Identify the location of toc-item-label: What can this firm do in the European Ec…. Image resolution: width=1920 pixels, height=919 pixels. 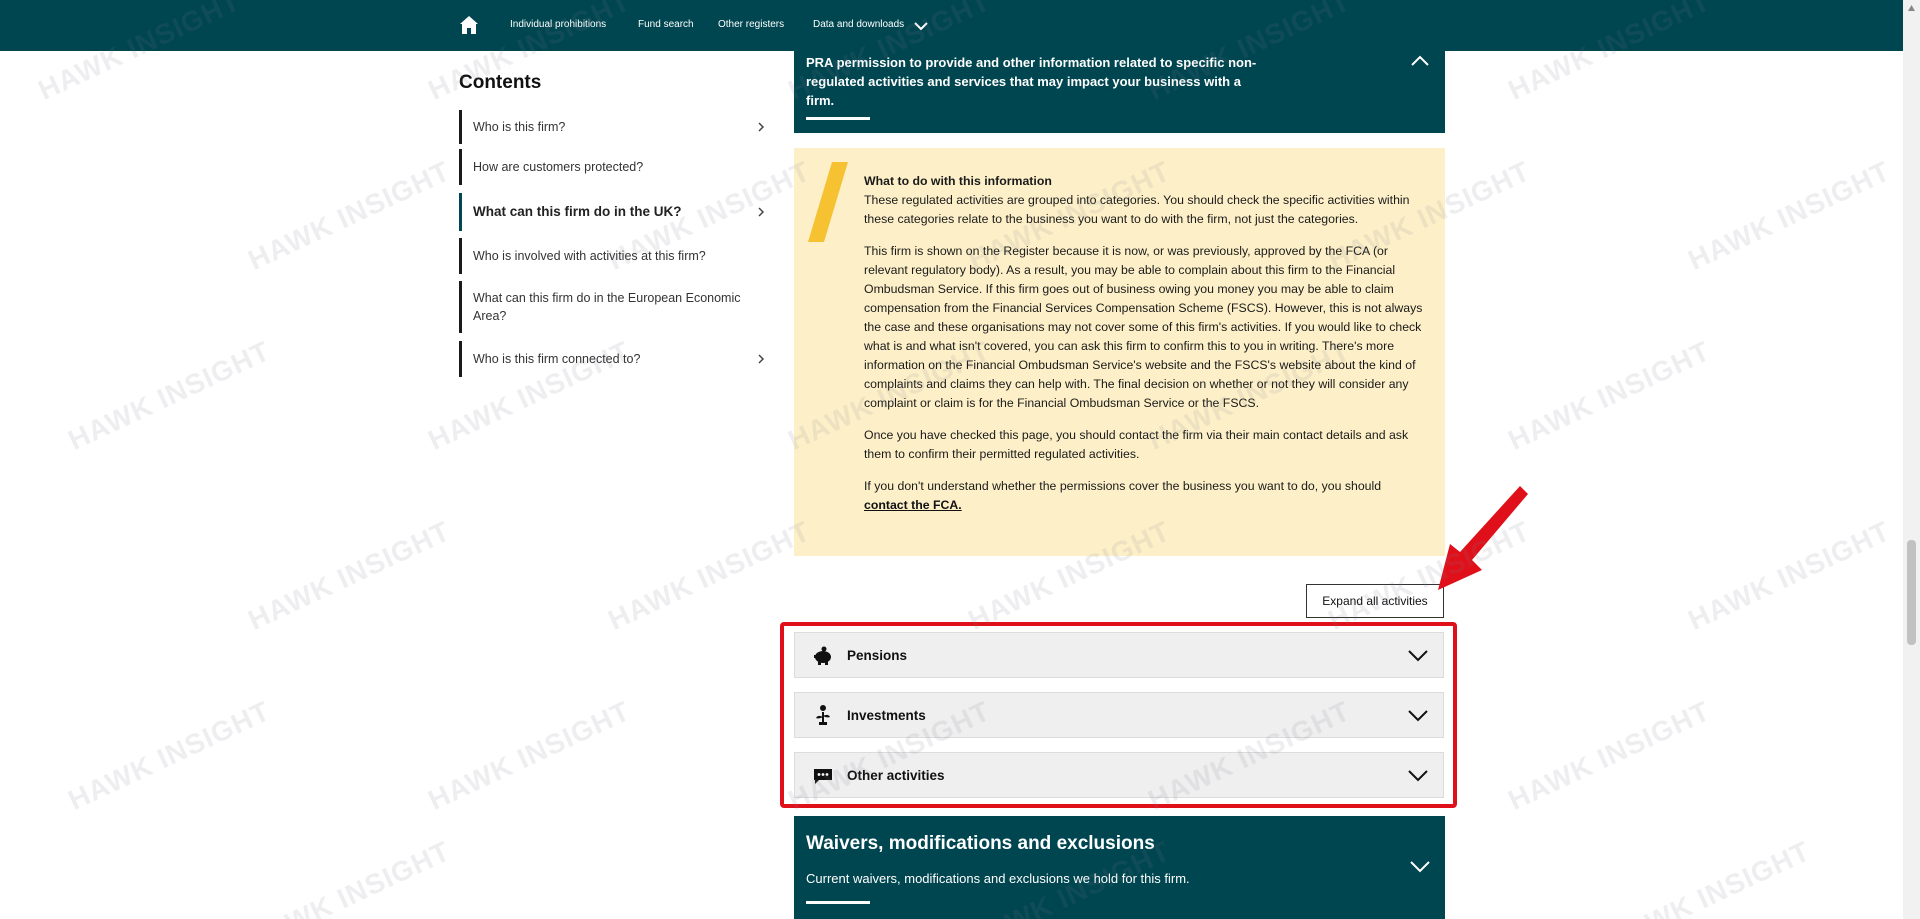
(607, 307).